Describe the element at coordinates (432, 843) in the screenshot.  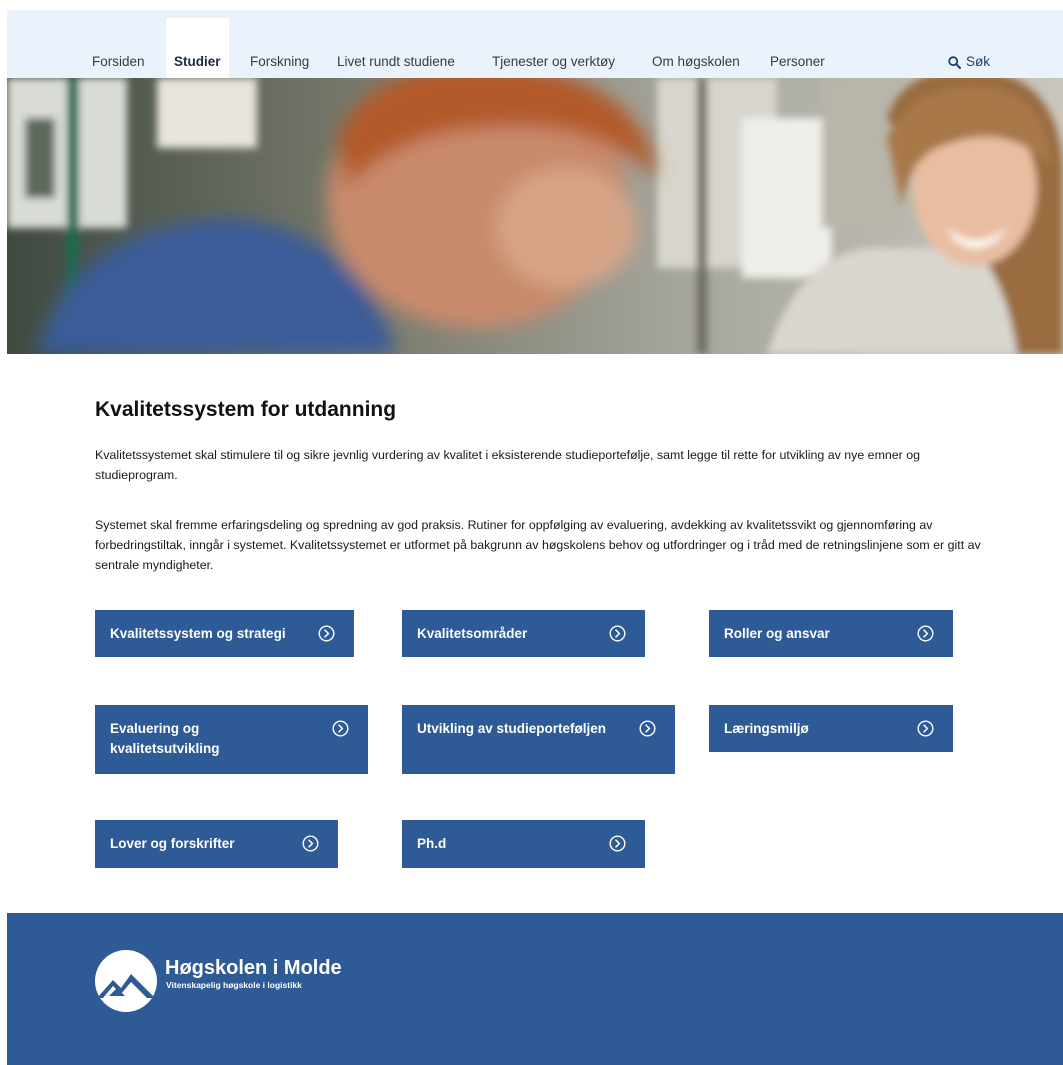
I see `card-label: Ph.d` at that location.